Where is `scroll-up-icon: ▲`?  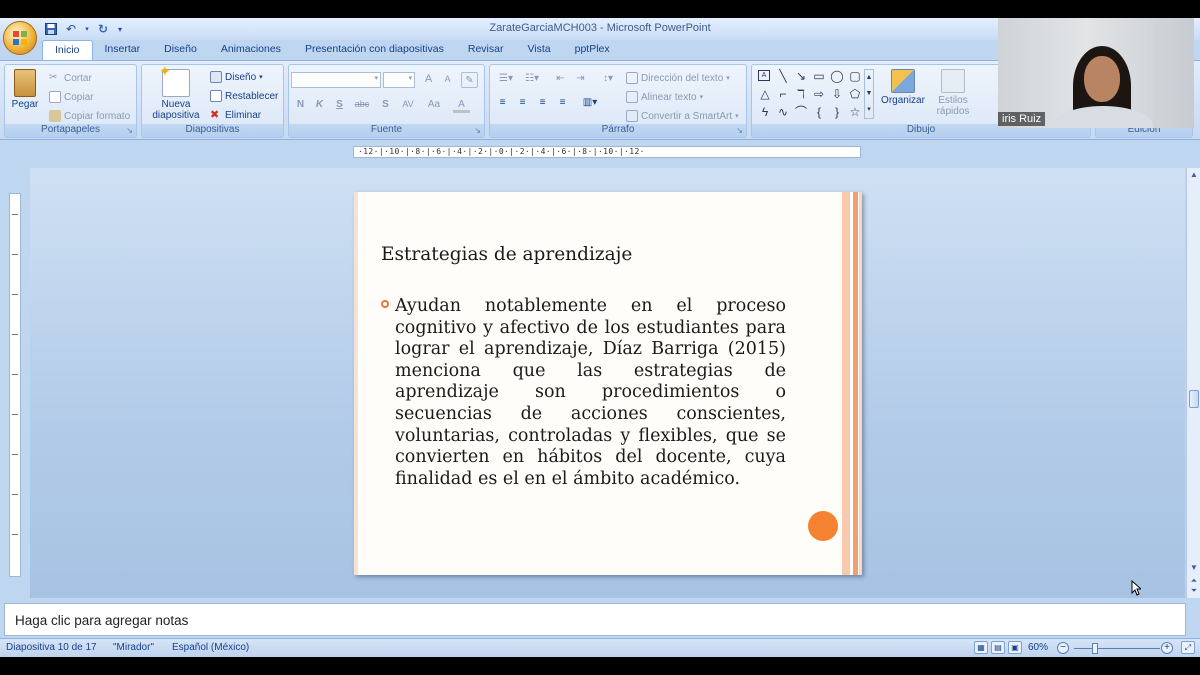 scroll-up-icon: ▲ is located at coordinates (1194, 175).